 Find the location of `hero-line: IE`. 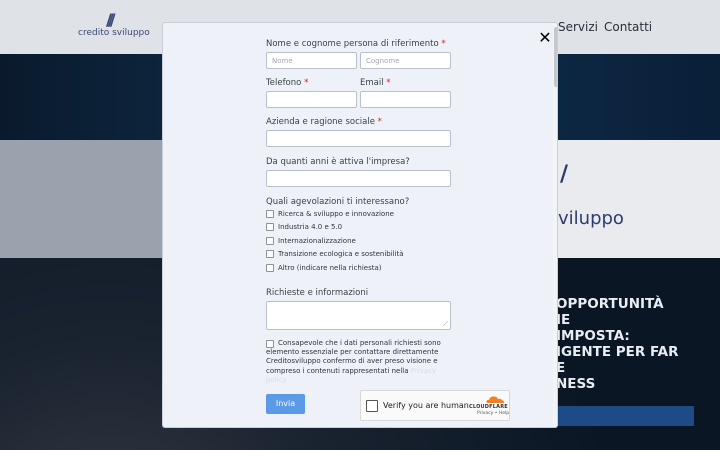

hero-line: IE is located at coordinates (563, 320).